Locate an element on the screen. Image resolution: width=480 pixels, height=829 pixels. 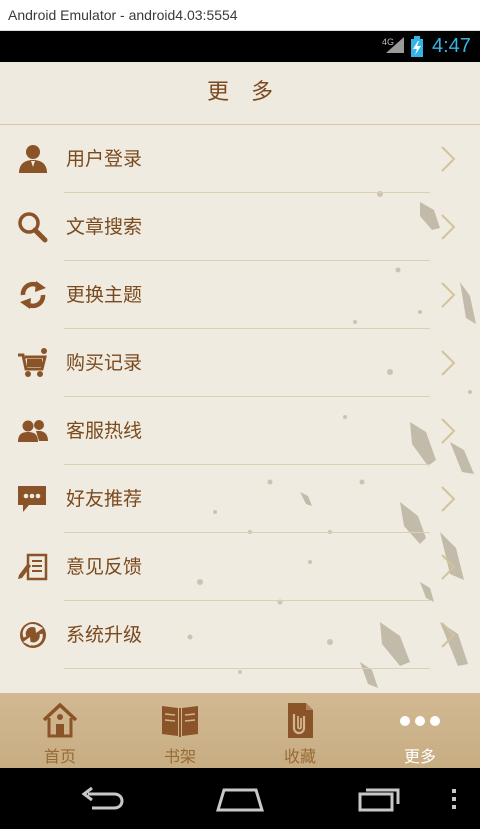
battery-charging-icon is located at coordinates (417, 46).